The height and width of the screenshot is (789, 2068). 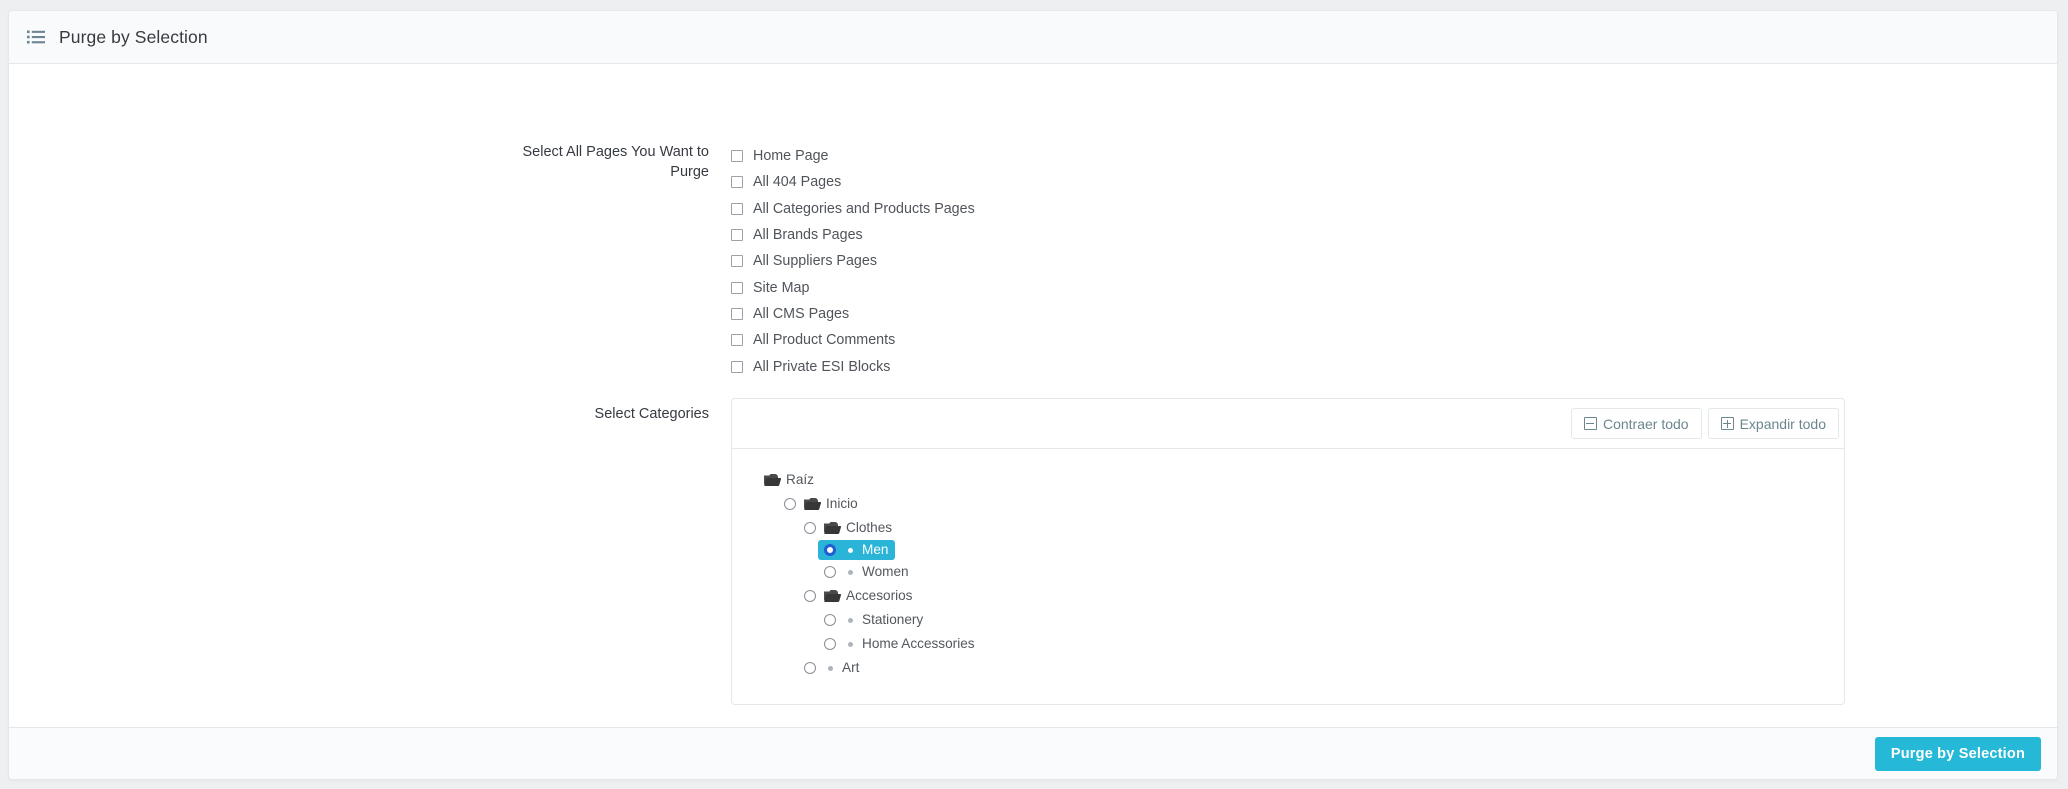 I want to click on tree-node: Raíz, so click(x=789, y=480).